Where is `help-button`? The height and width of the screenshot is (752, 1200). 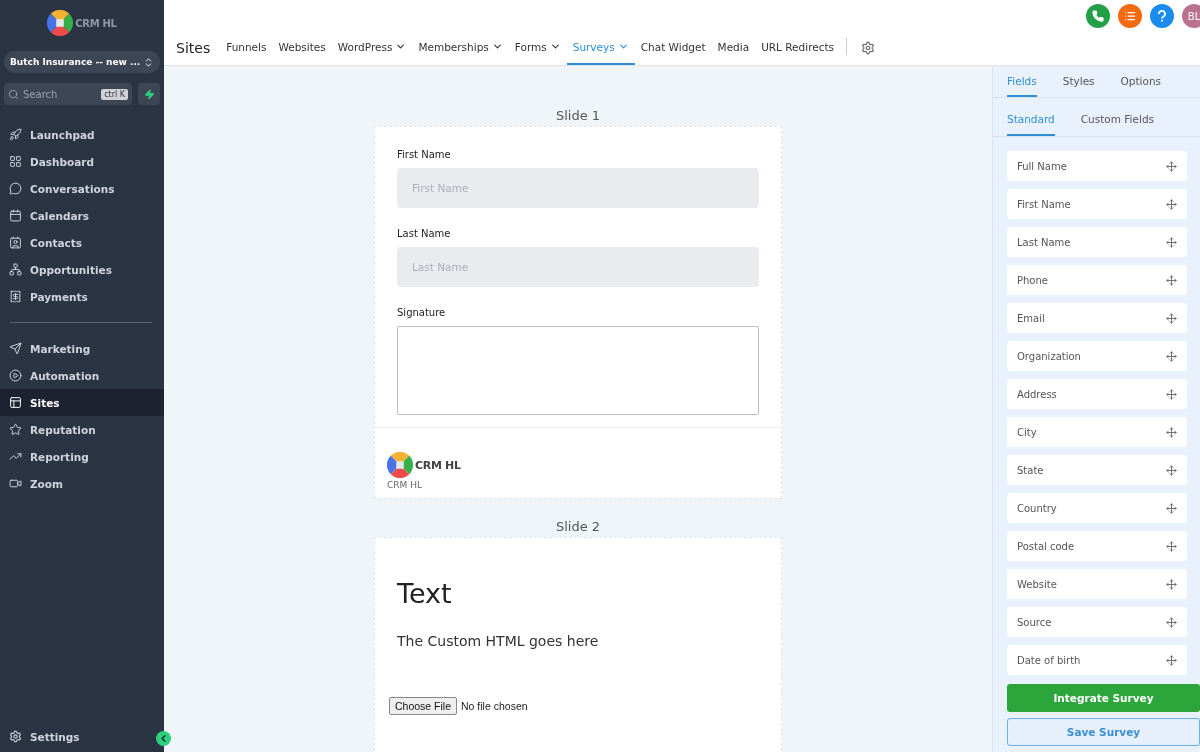
help-button is located at coordinates (1162, 16).